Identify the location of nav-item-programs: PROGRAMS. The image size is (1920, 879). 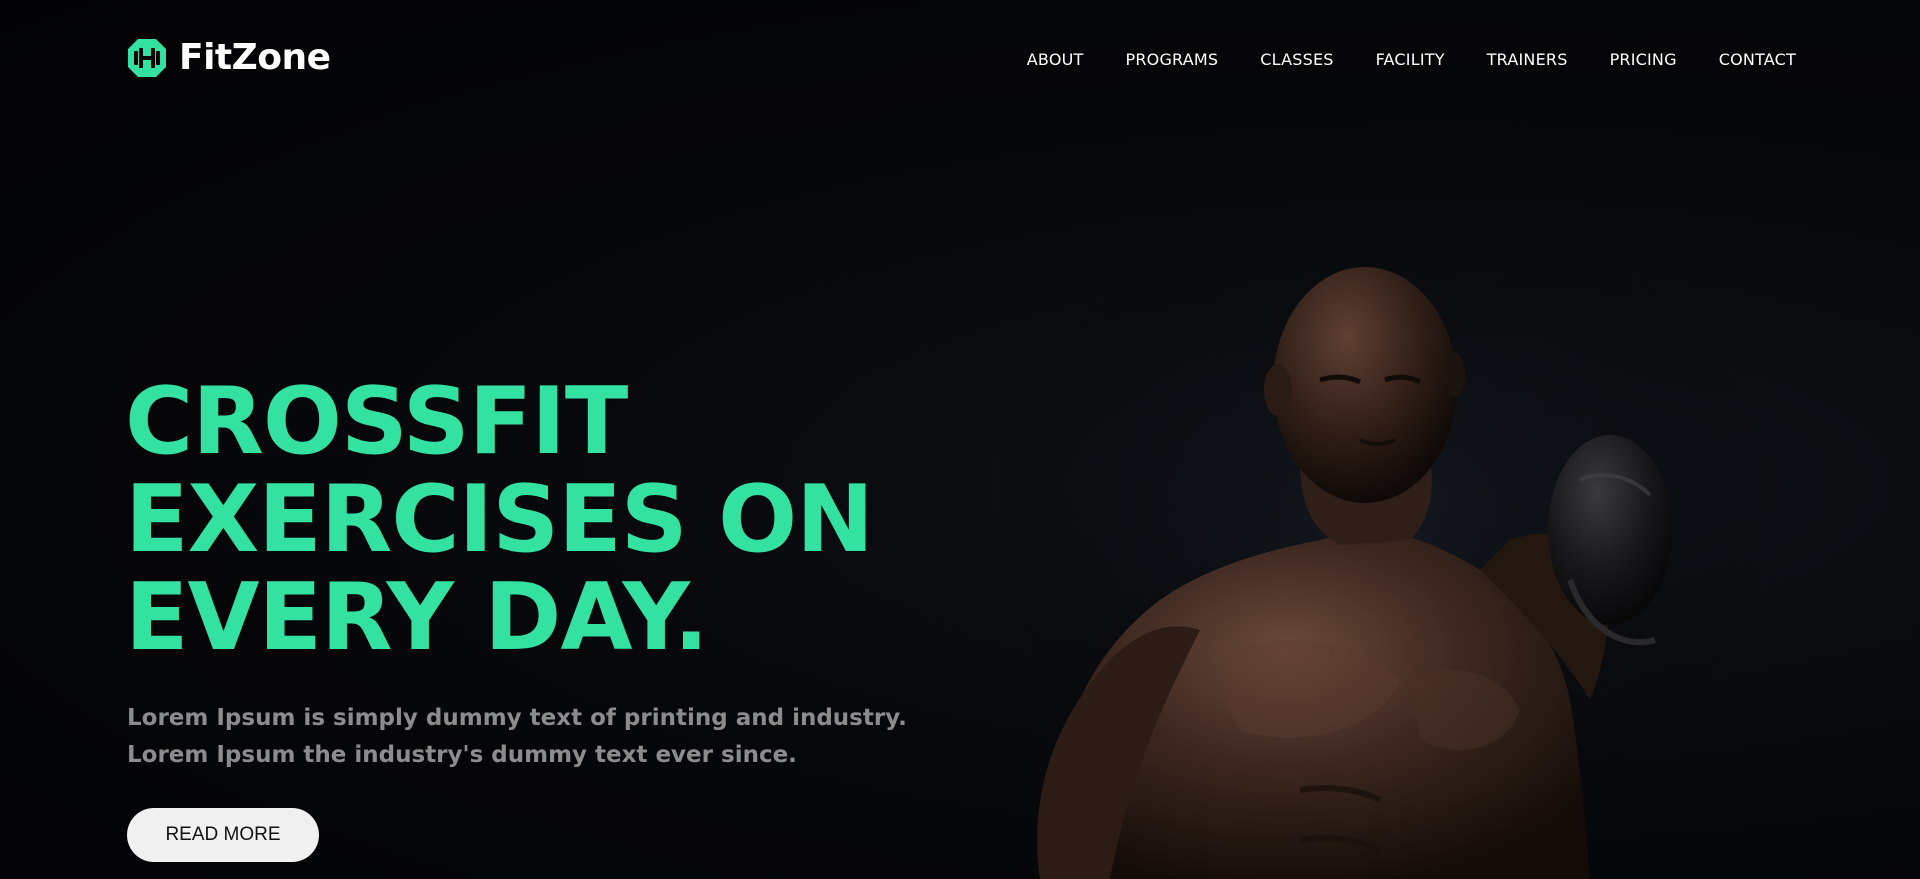
(1172, 59).